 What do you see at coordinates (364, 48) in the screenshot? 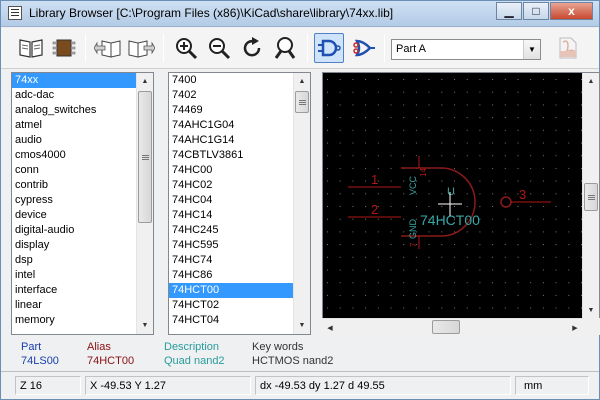
I see `demorgan-alternate-icon` at bounding box center [364, 48].